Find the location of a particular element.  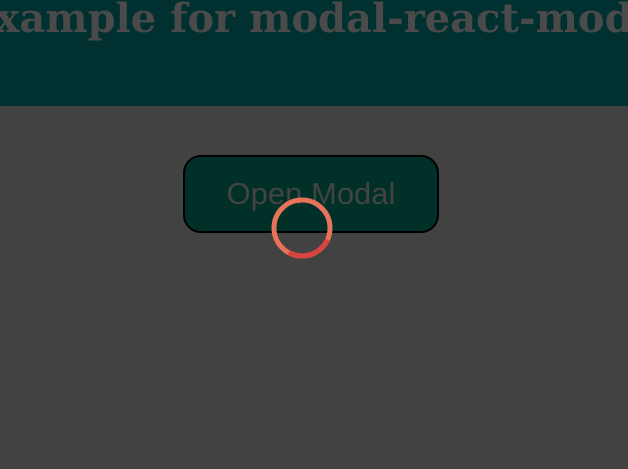

spinner-arc is located at coordinates (308, 248).